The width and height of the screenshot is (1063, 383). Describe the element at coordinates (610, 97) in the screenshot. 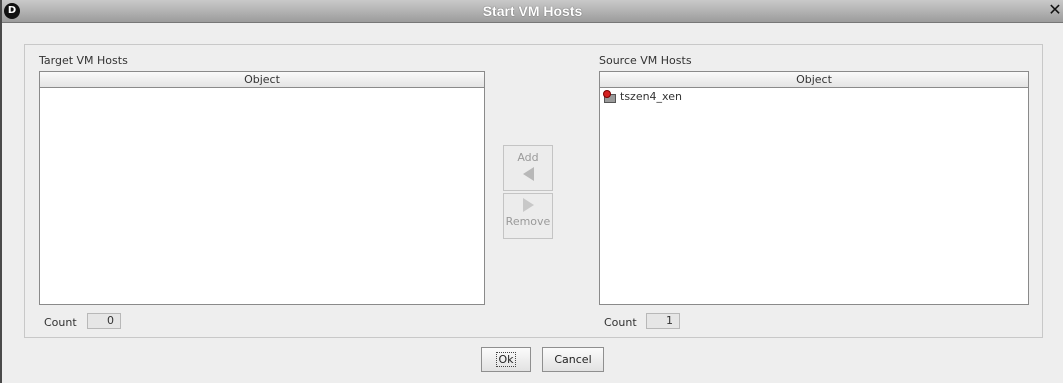

I see `vm-host-icon` at that location.